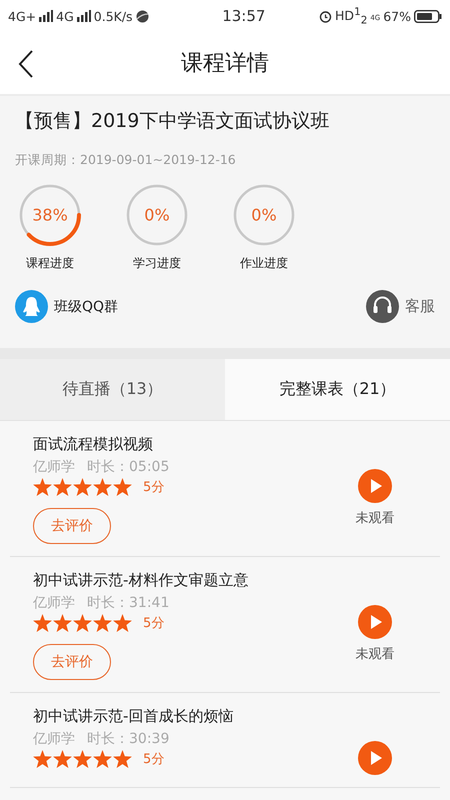 The width and height of the screenshot is (450, 800). What do you see at coordinates (93, 444) in the screenshot?
I see `lesson-title: 面试流程模拟视频` at bounding box center [93, 444].